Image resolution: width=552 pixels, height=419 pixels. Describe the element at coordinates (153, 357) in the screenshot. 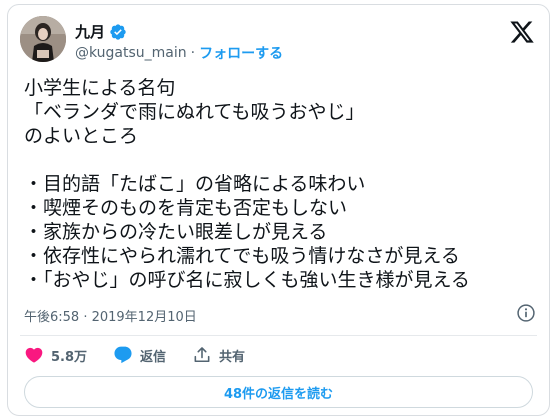

I see `reply-label: 返信` at that location.